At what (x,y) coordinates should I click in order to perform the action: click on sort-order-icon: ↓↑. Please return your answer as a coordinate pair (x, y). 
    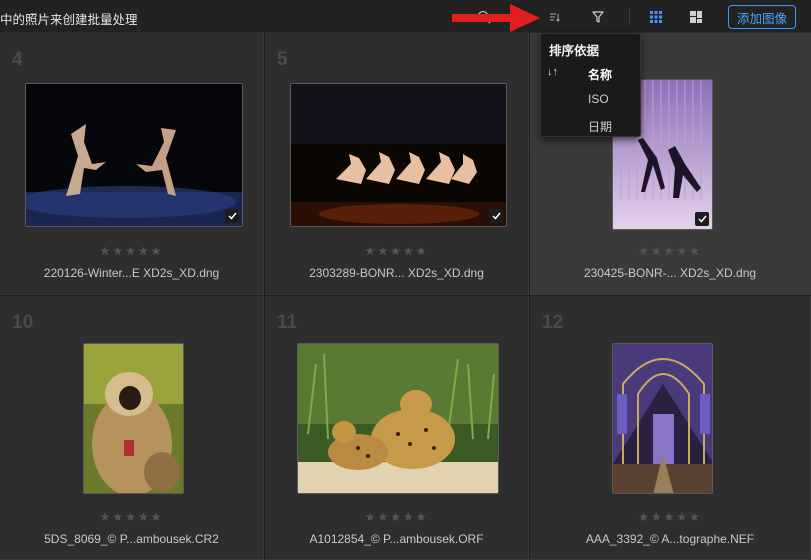
    Looking at the image, I should click on (552, 72).